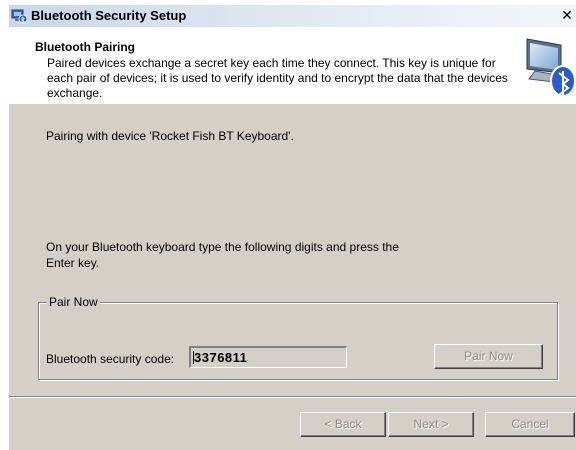 This screenshot has height=450, width=576. I want to click on pair-now-legend: Pair Now, so click(73, 302).